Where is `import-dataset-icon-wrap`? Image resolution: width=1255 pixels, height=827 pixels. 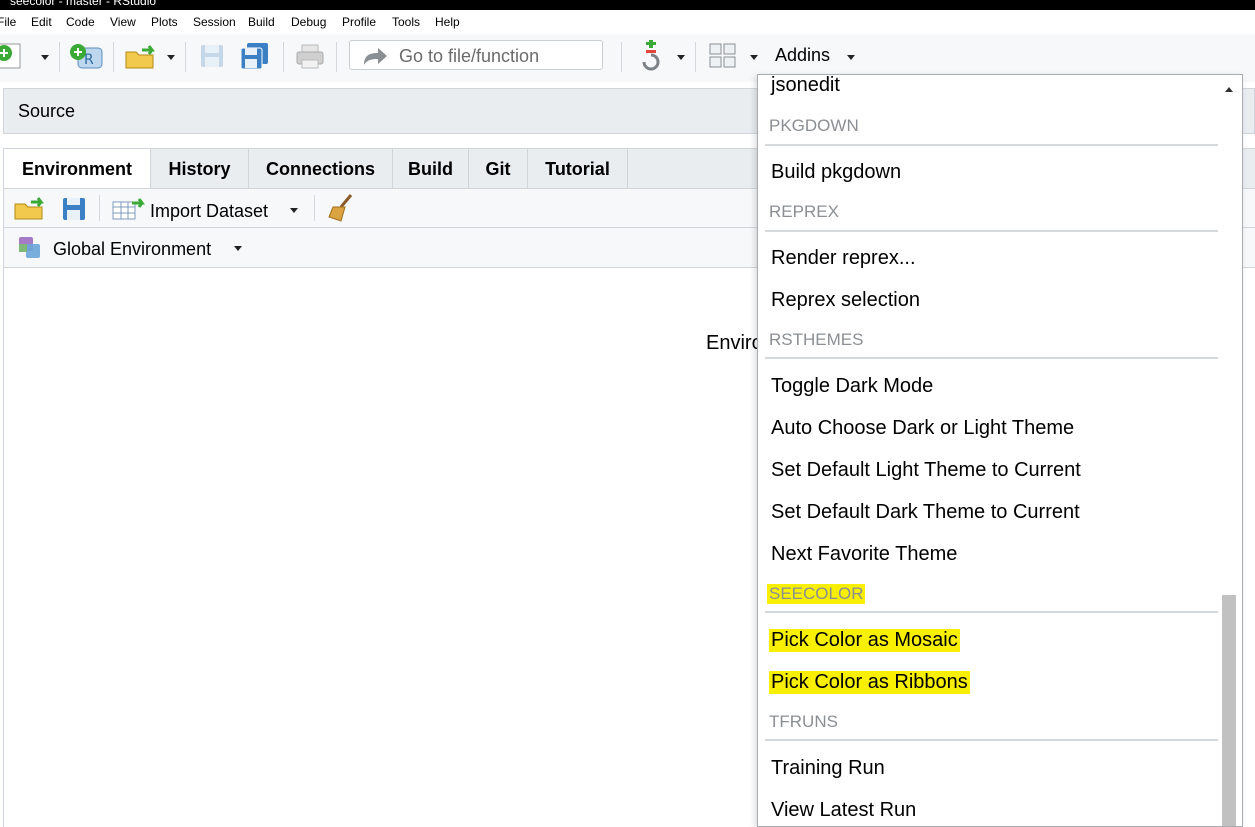
import-dataset-icon-wrap is located at coordinates (129, 209).